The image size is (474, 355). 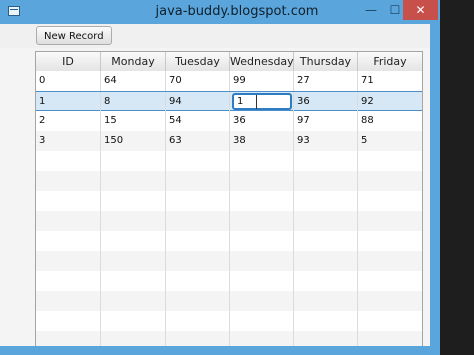 I want to click on text-cursor-icon, so click(x=256, y=102).